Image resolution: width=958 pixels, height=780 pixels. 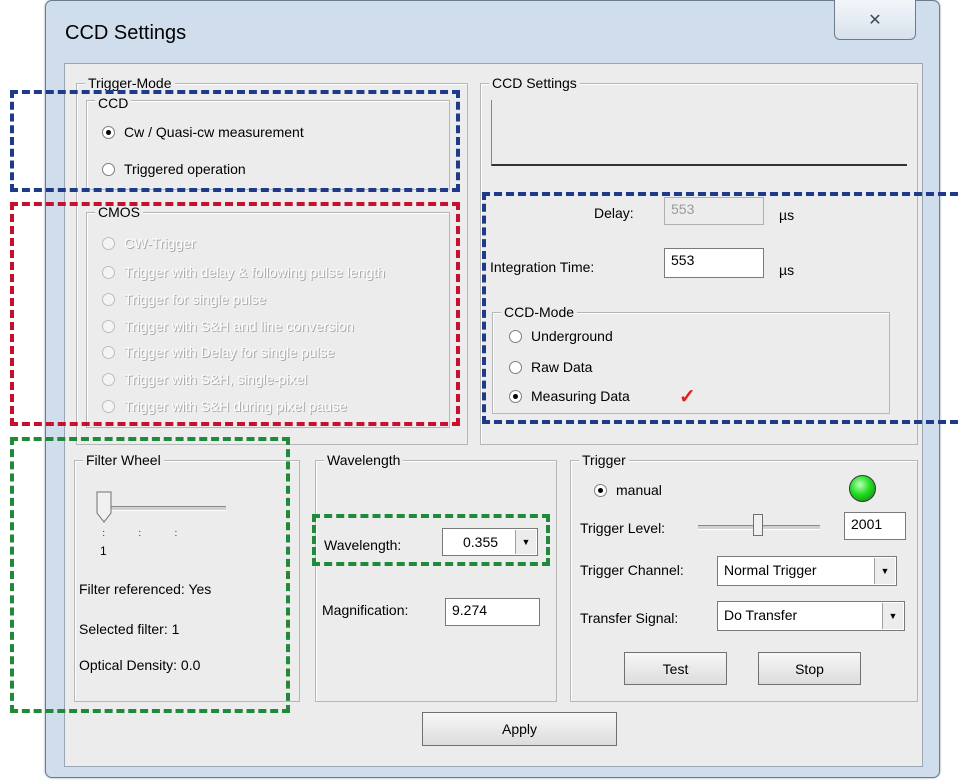 I want to click on trigger-mode-legend: Trigger-Mode, so click(x=130, y=83).